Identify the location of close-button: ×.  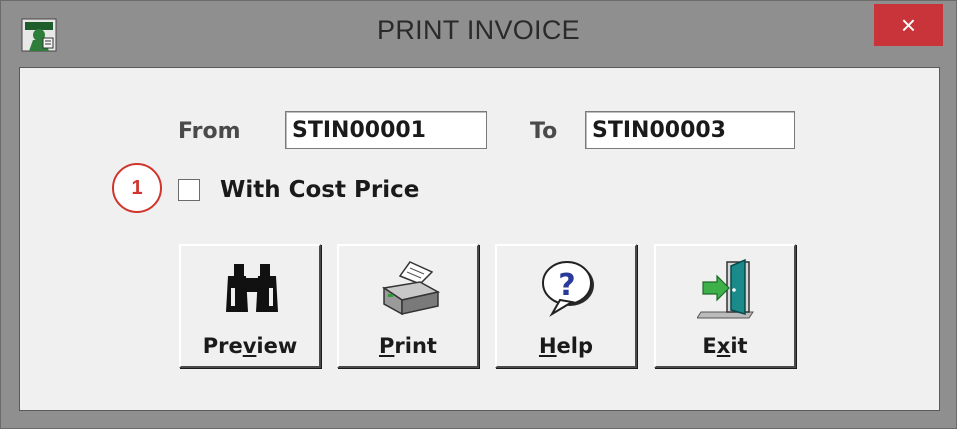
(908, 25).